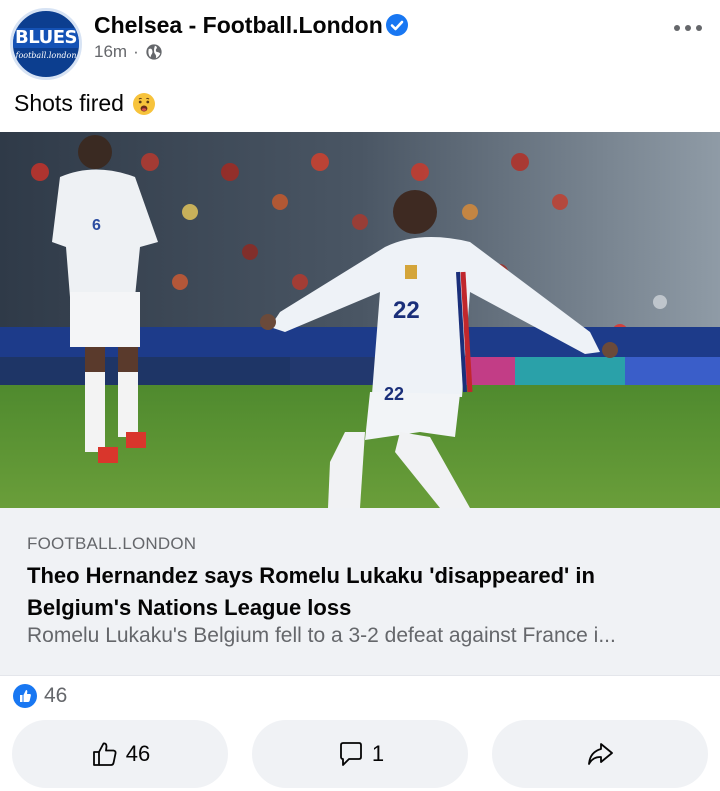 The width and height of the screenshot is (720, 791). Describe the element at coordinates (39, 696) in the screenshot. I see `reactions-summary: 46` at that location.